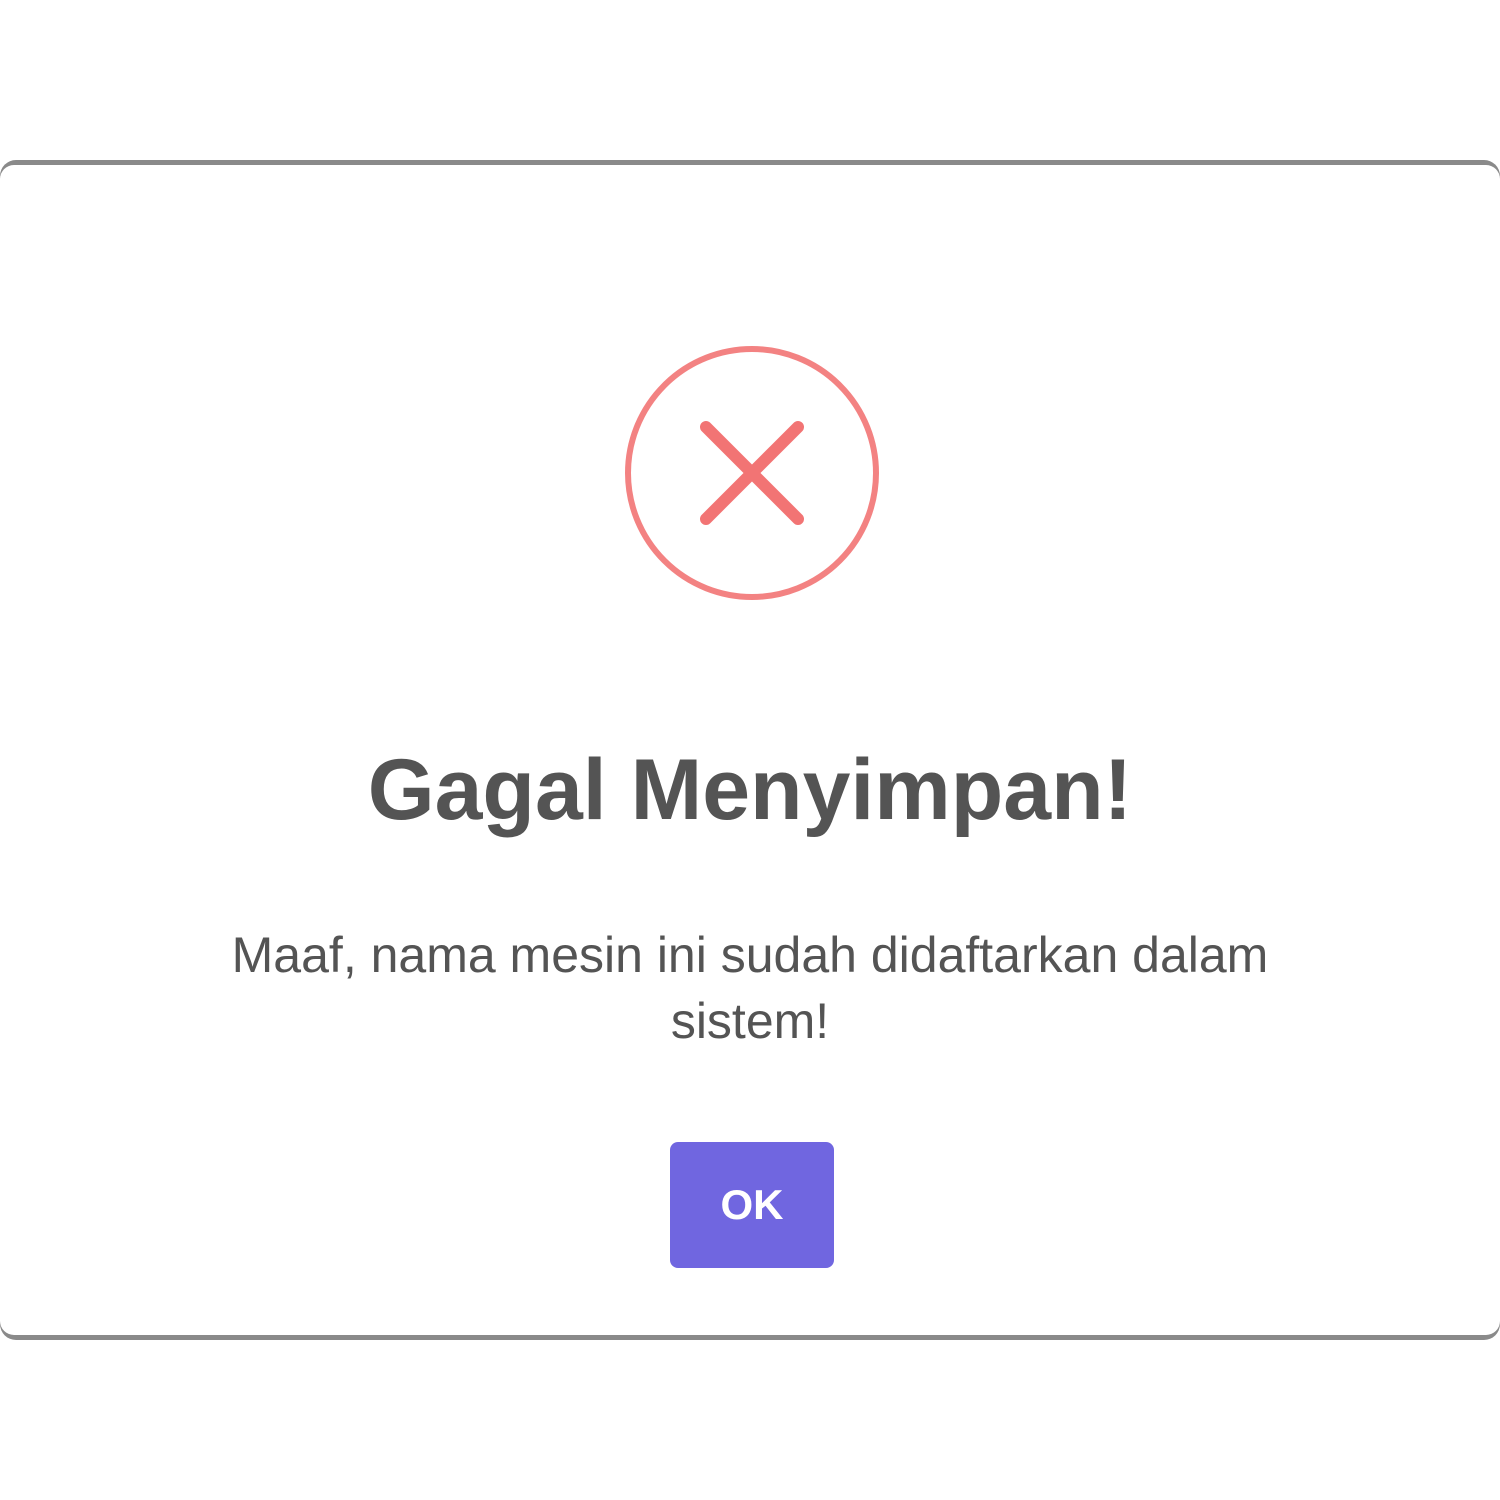 This screenshot has width=1500, height=1500. Describe the element at coordinates (752, 473) in the screenshot. I see `error-x-circle-icon` at that location.